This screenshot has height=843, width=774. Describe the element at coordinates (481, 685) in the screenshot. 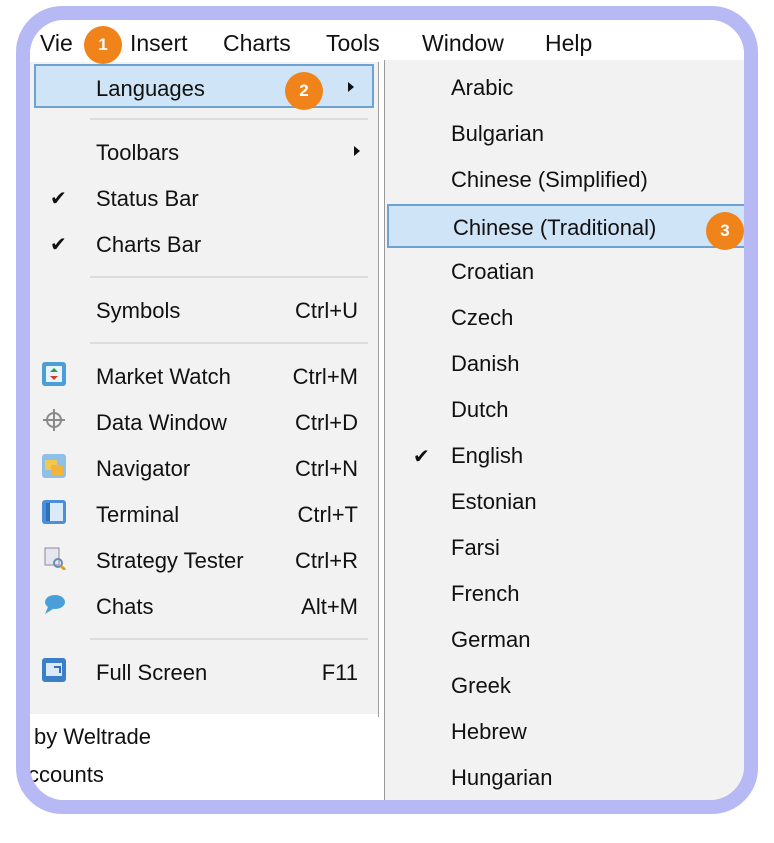

I see `language-label: Greek` at that location.